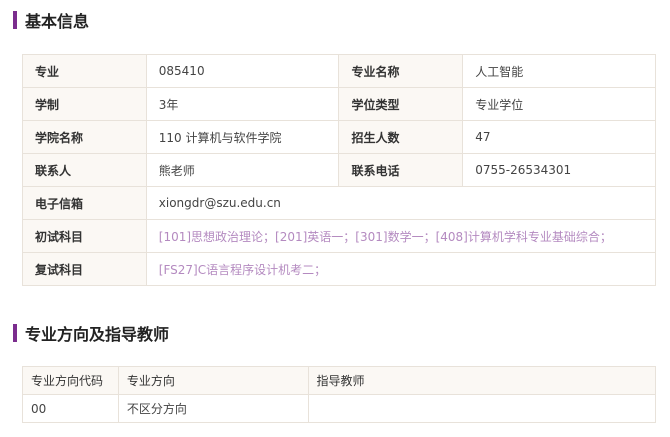  I want to click on section-title-text: 专业方向及指导教师, so click(97, 334).